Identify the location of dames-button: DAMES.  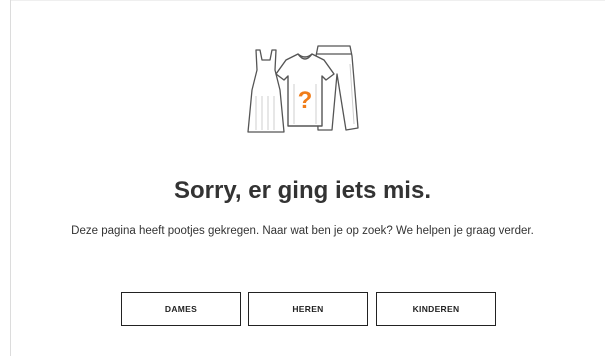
(181, 309).